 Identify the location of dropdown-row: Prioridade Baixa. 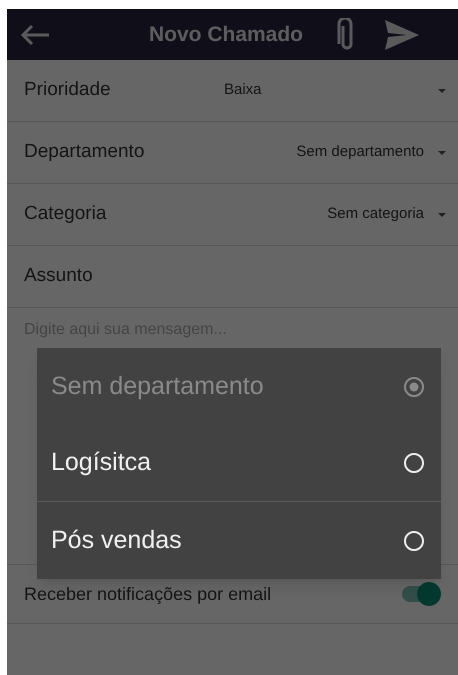
(232, 91).